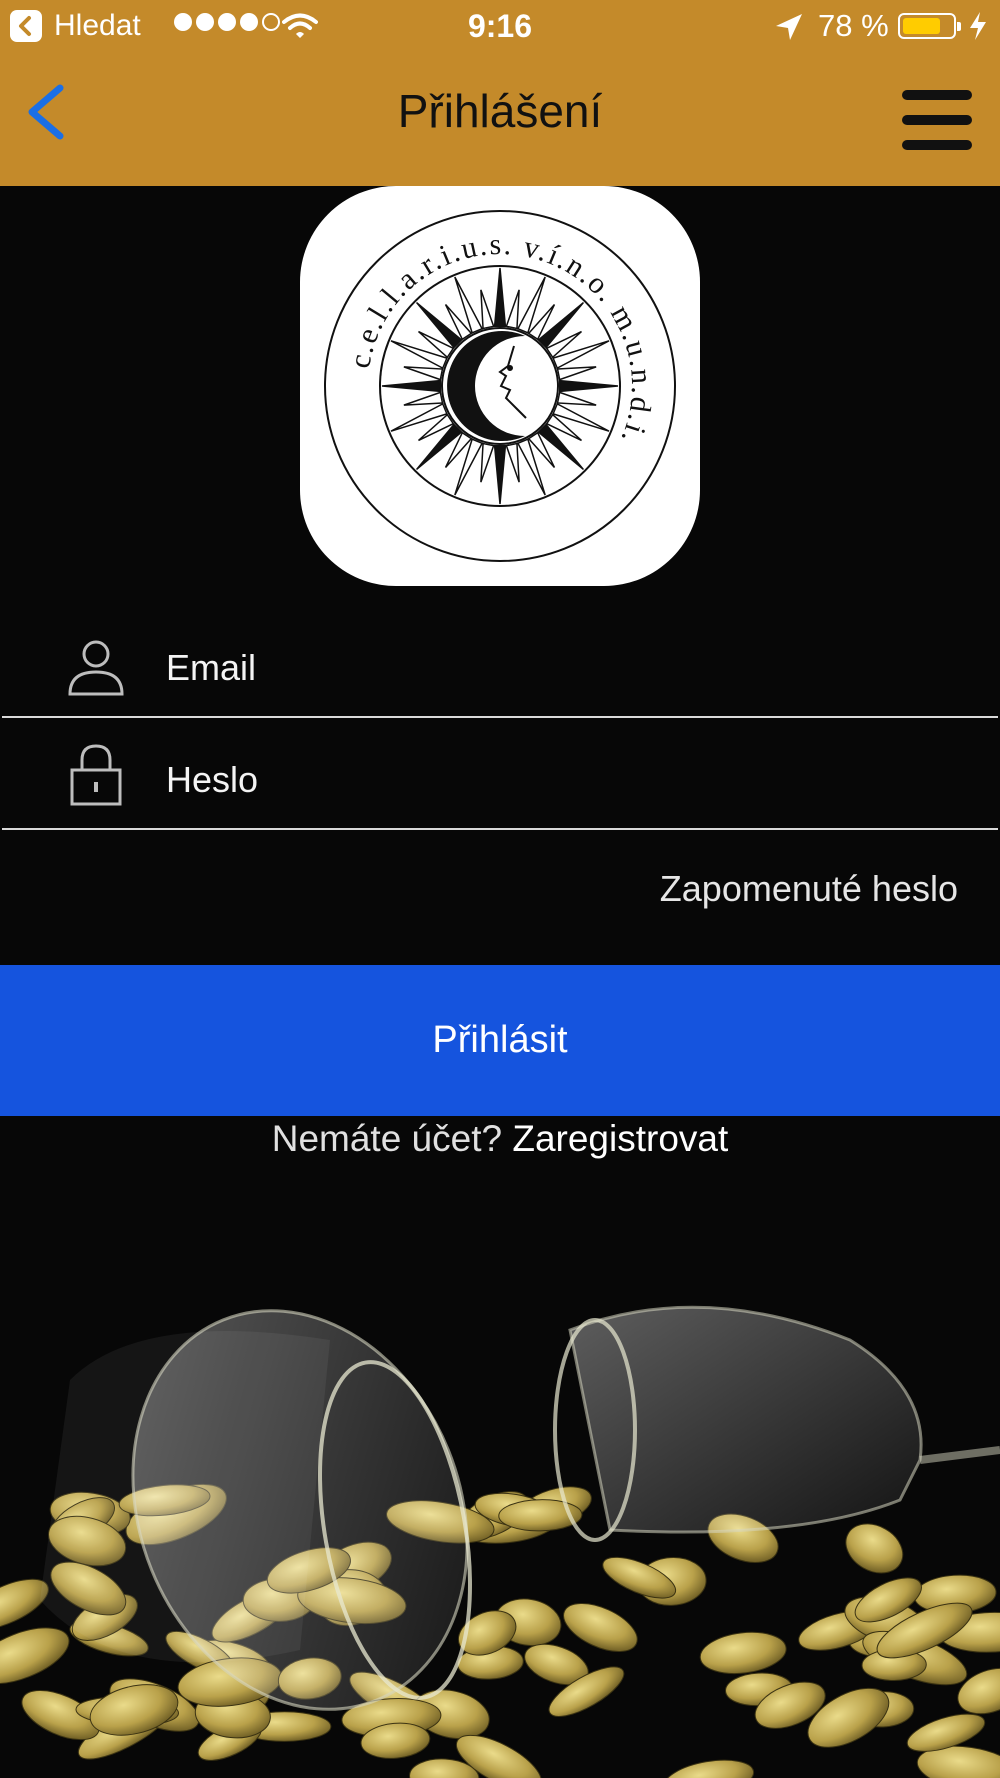 This screenshot has height=1778, width=1000. I want to click on register-prompt: Nemáte účet? Zaregistrovat, so click(500, 1139).